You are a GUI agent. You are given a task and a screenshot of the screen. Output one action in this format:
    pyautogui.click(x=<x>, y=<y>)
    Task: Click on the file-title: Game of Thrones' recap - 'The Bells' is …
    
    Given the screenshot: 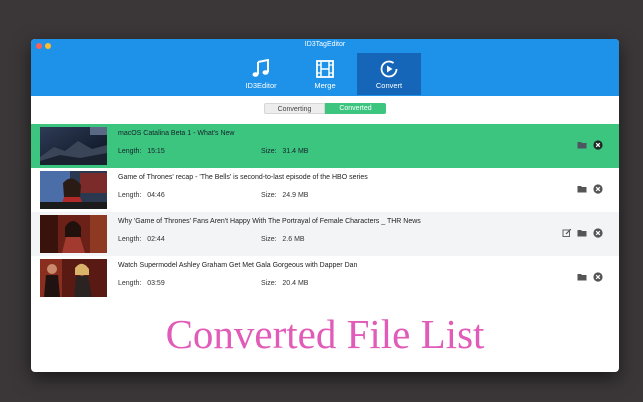 What is the action you would take?
    pyautogui.click(x=243, y=177)
    